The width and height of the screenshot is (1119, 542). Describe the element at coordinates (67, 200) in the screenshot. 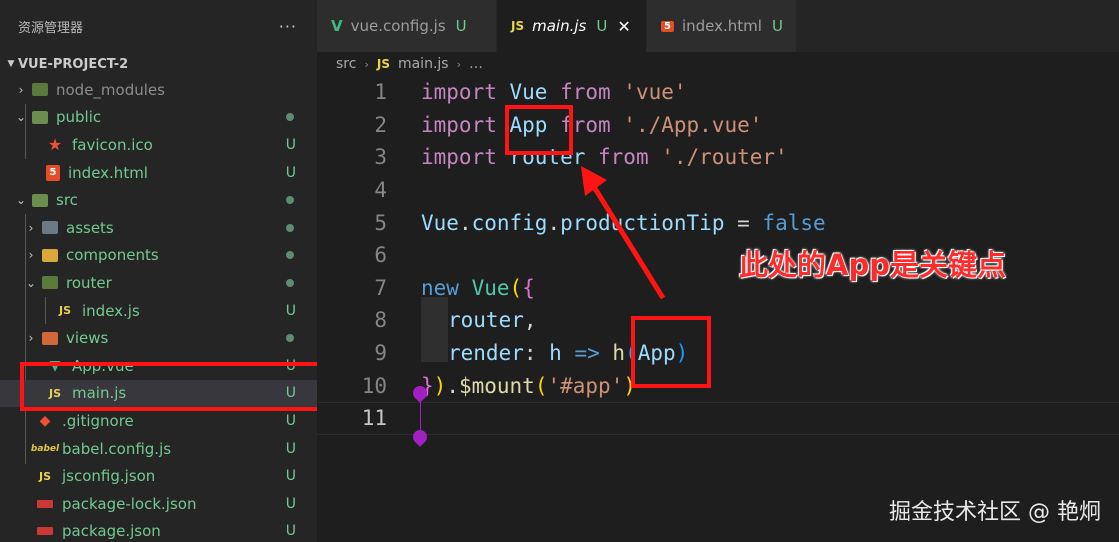

I see `tree-item-label: src` at that location.